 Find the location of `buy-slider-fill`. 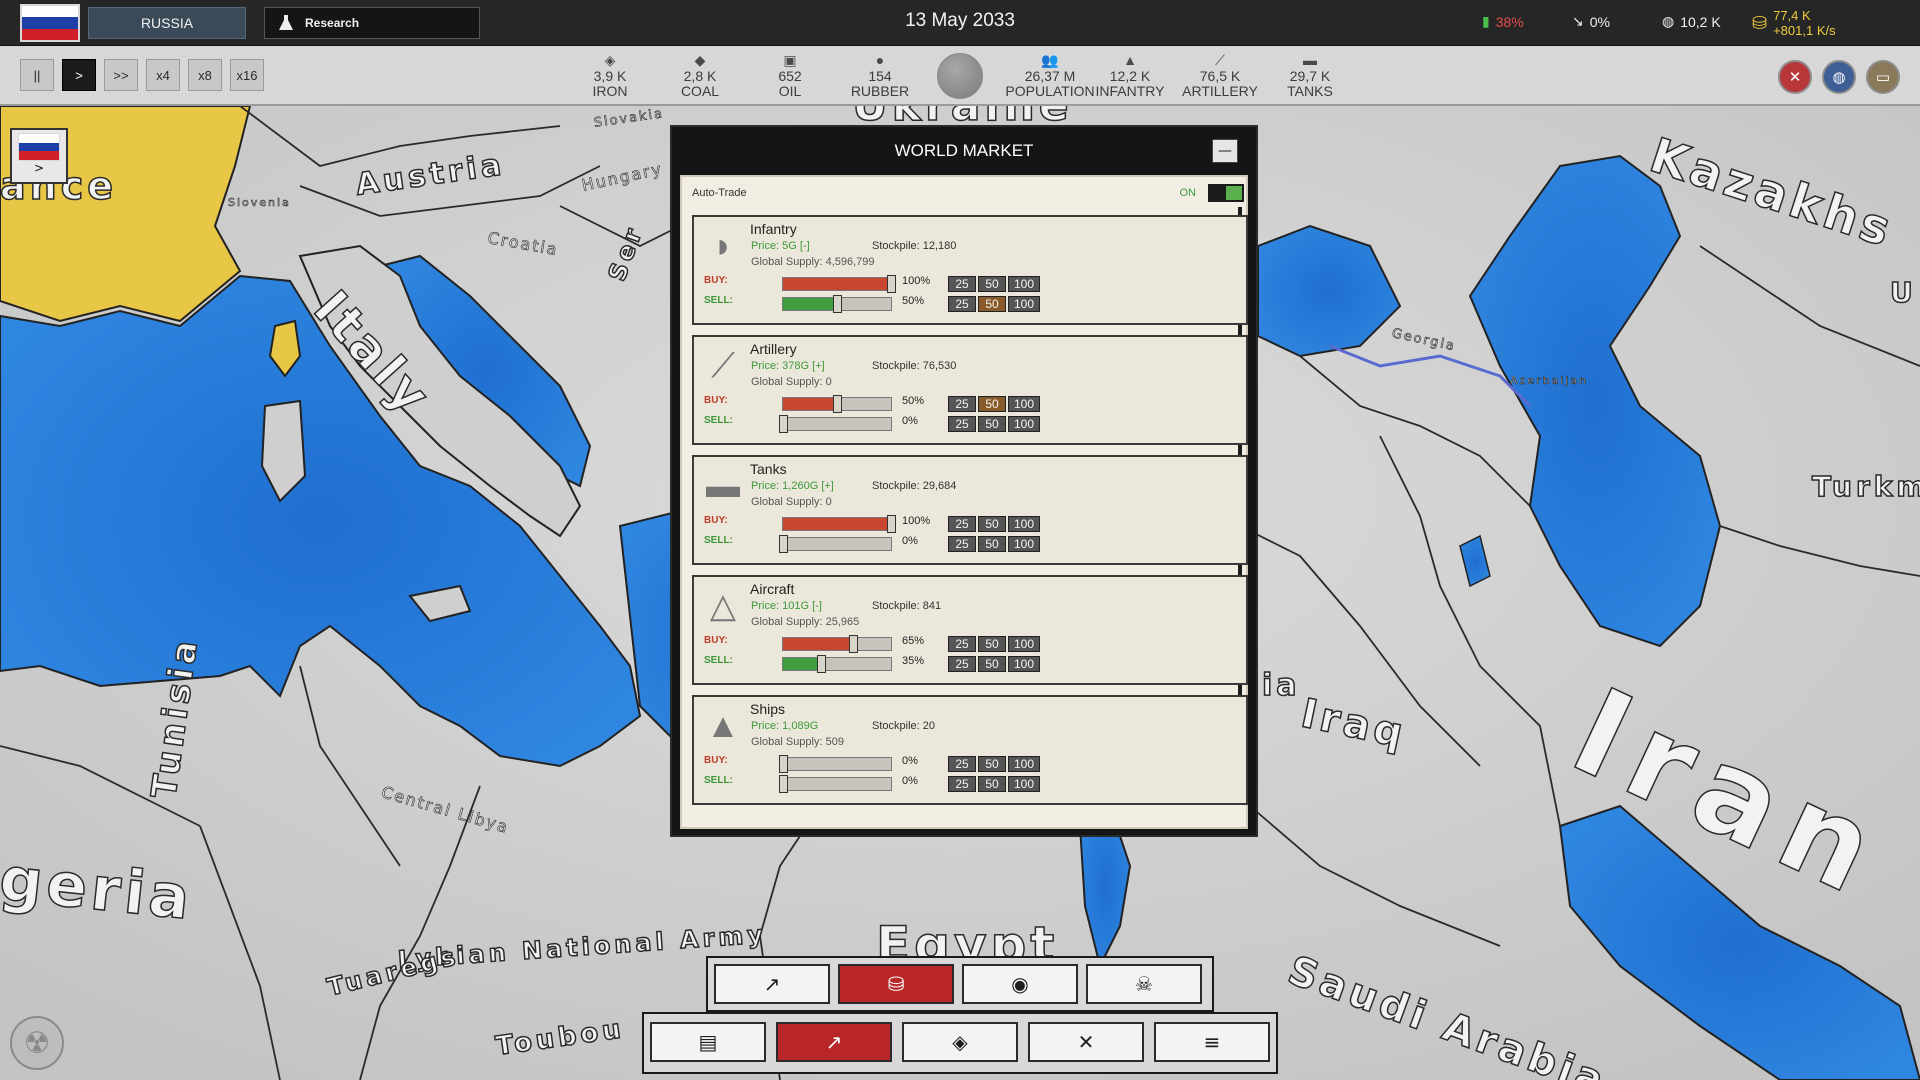

buy-slider-fill is located at coordinates (837, 524).